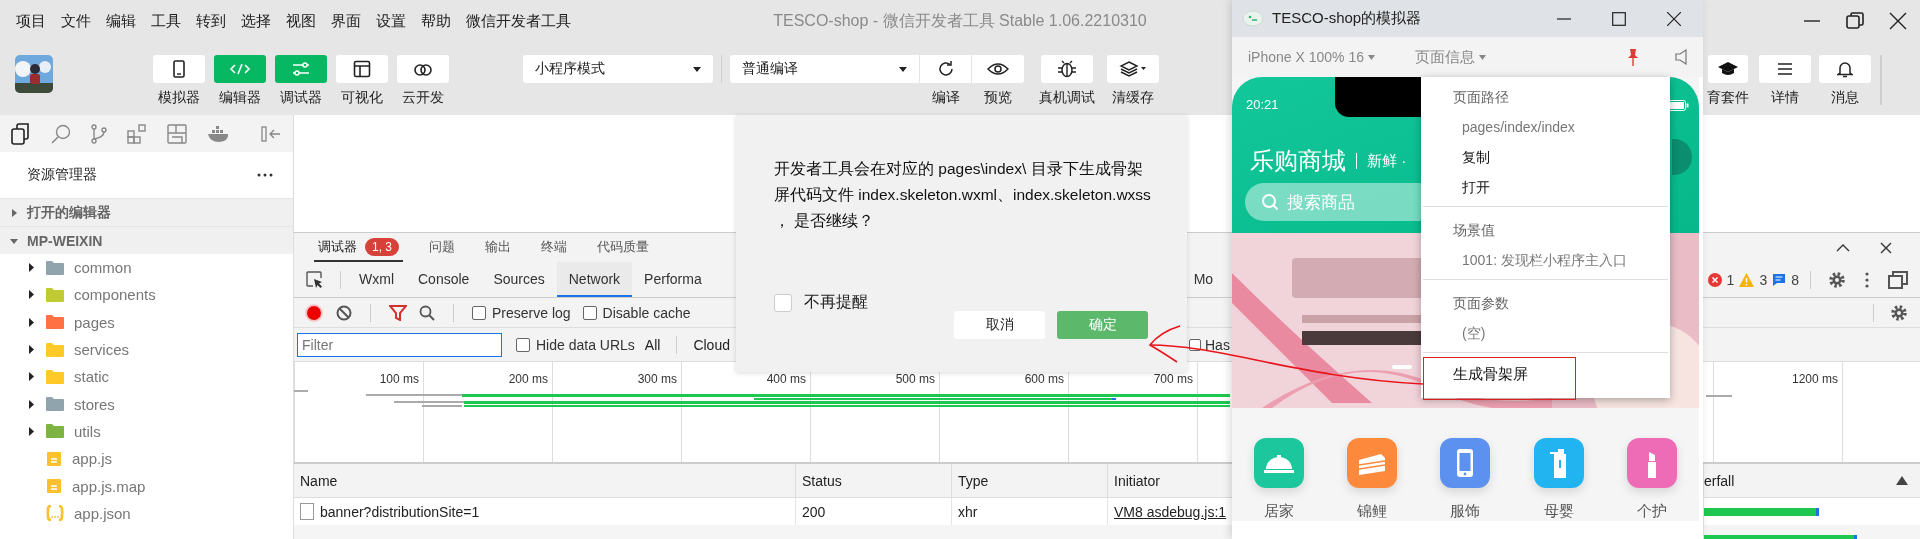 The height and width of the screenshot is (539, 1920). I want to click on collapse-icon, so click(271, 133).